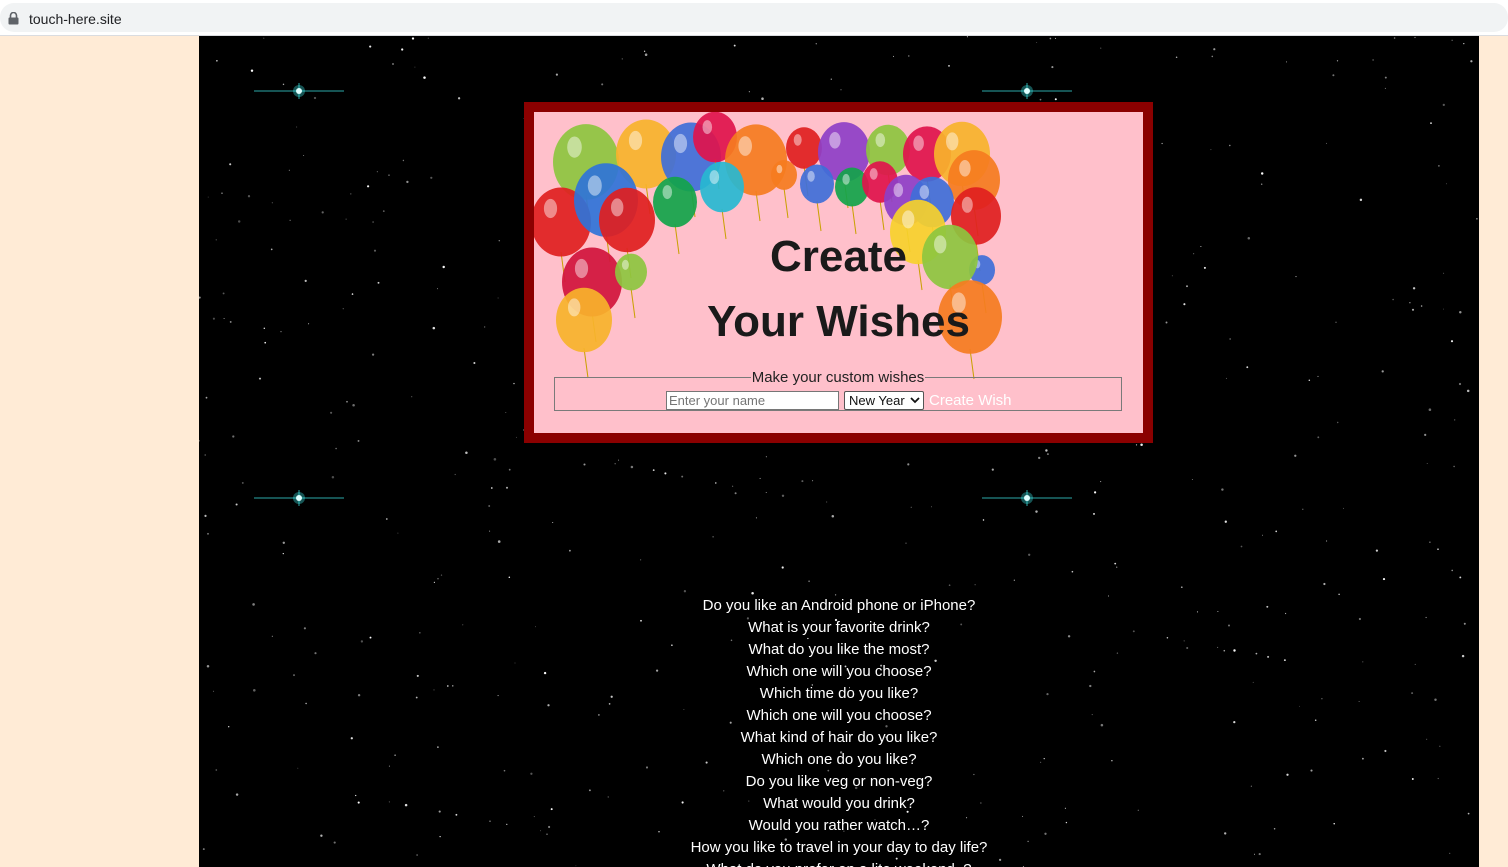 The width and height of the screenshot is (1508, 867). Describe the element at coordinates (75, 19) in the screenshot. I see `url-text: touch-here.site` at that location.